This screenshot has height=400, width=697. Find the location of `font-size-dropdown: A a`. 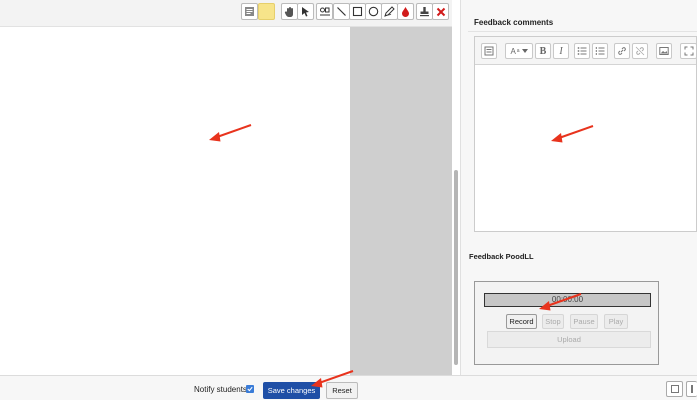

font-size-dropdown: A a is located at coordinates (519, 51).